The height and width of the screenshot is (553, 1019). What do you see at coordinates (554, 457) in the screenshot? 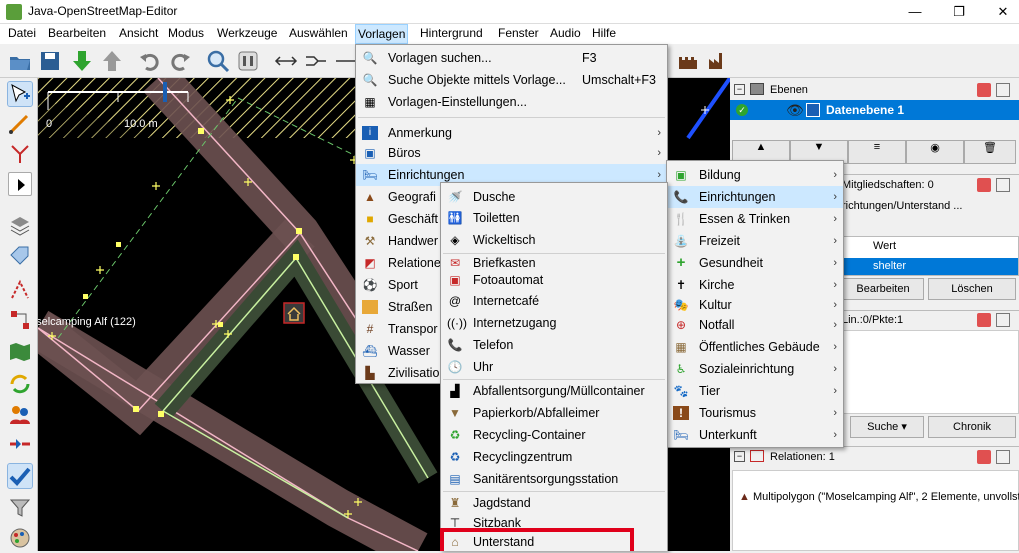
I see `item-recyclingzentrum: ♻ Recyclingzentrum` at bounding box center [554, 457].